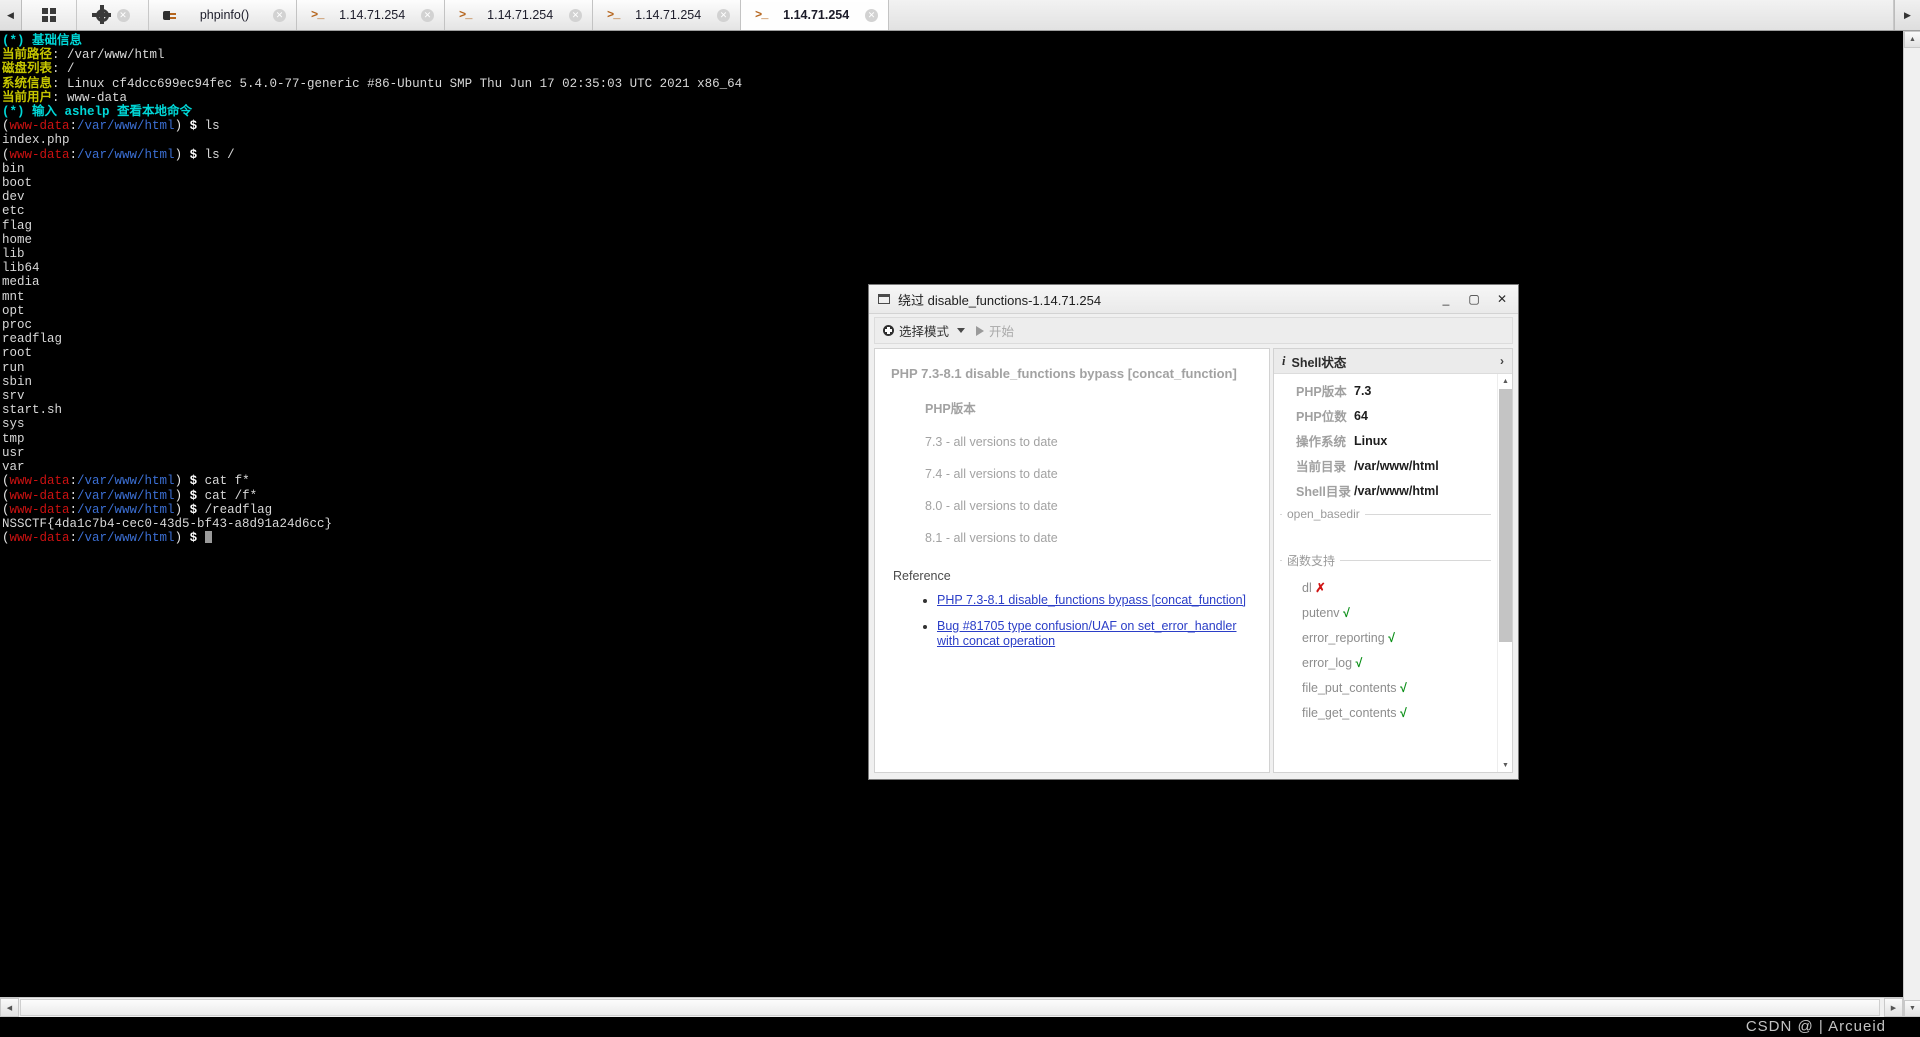  I want to click on grid-icon, so click(49, 15).